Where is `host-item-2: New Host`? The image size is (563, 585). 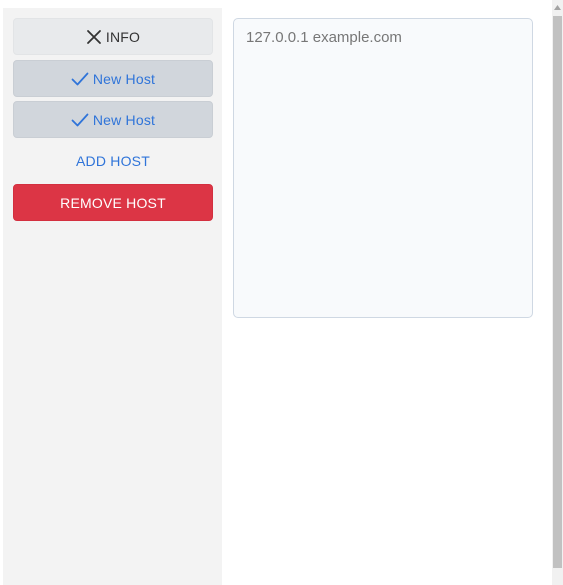
host-item-2: New Host is located at coordinates (113, 119).